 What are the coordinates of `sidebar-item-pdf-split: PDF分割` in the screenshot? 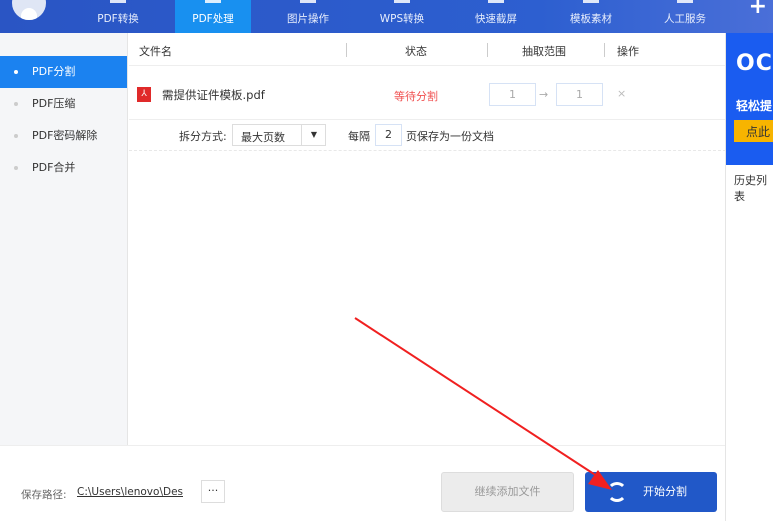 It's located at (63, 72).